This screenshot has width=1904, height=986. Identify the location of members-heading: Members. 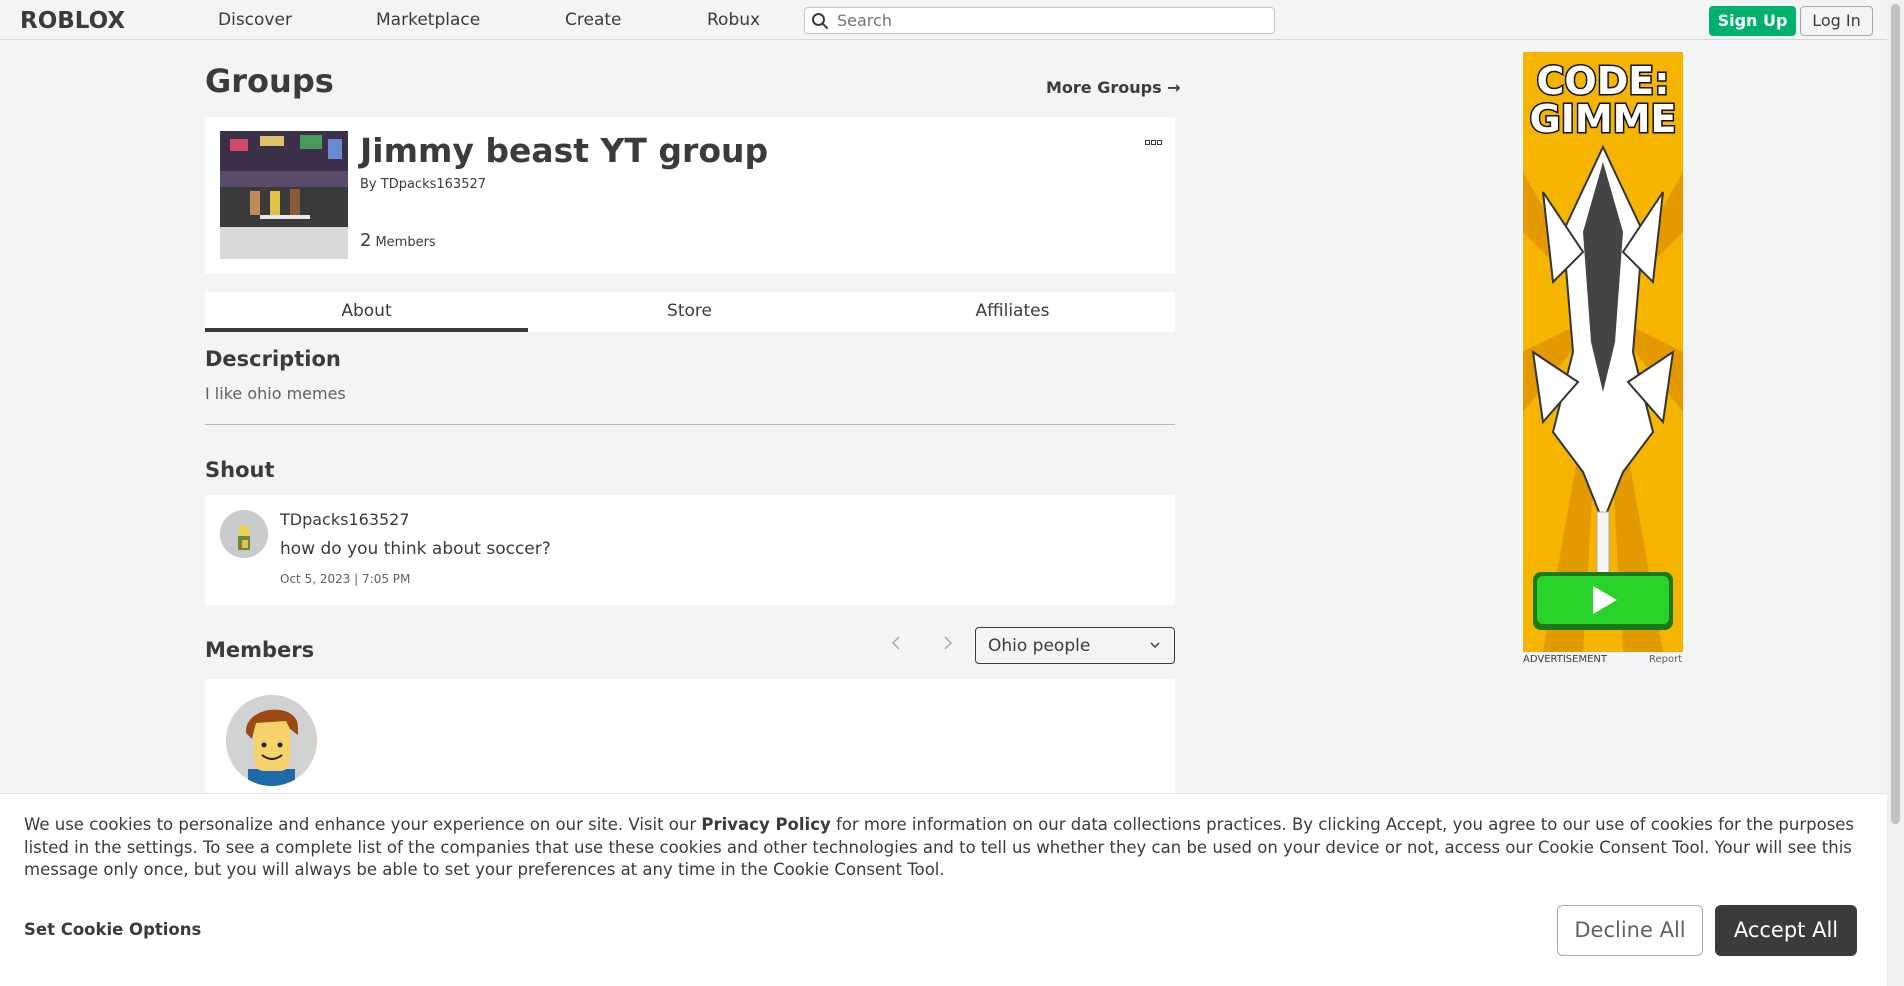
(260, 650).